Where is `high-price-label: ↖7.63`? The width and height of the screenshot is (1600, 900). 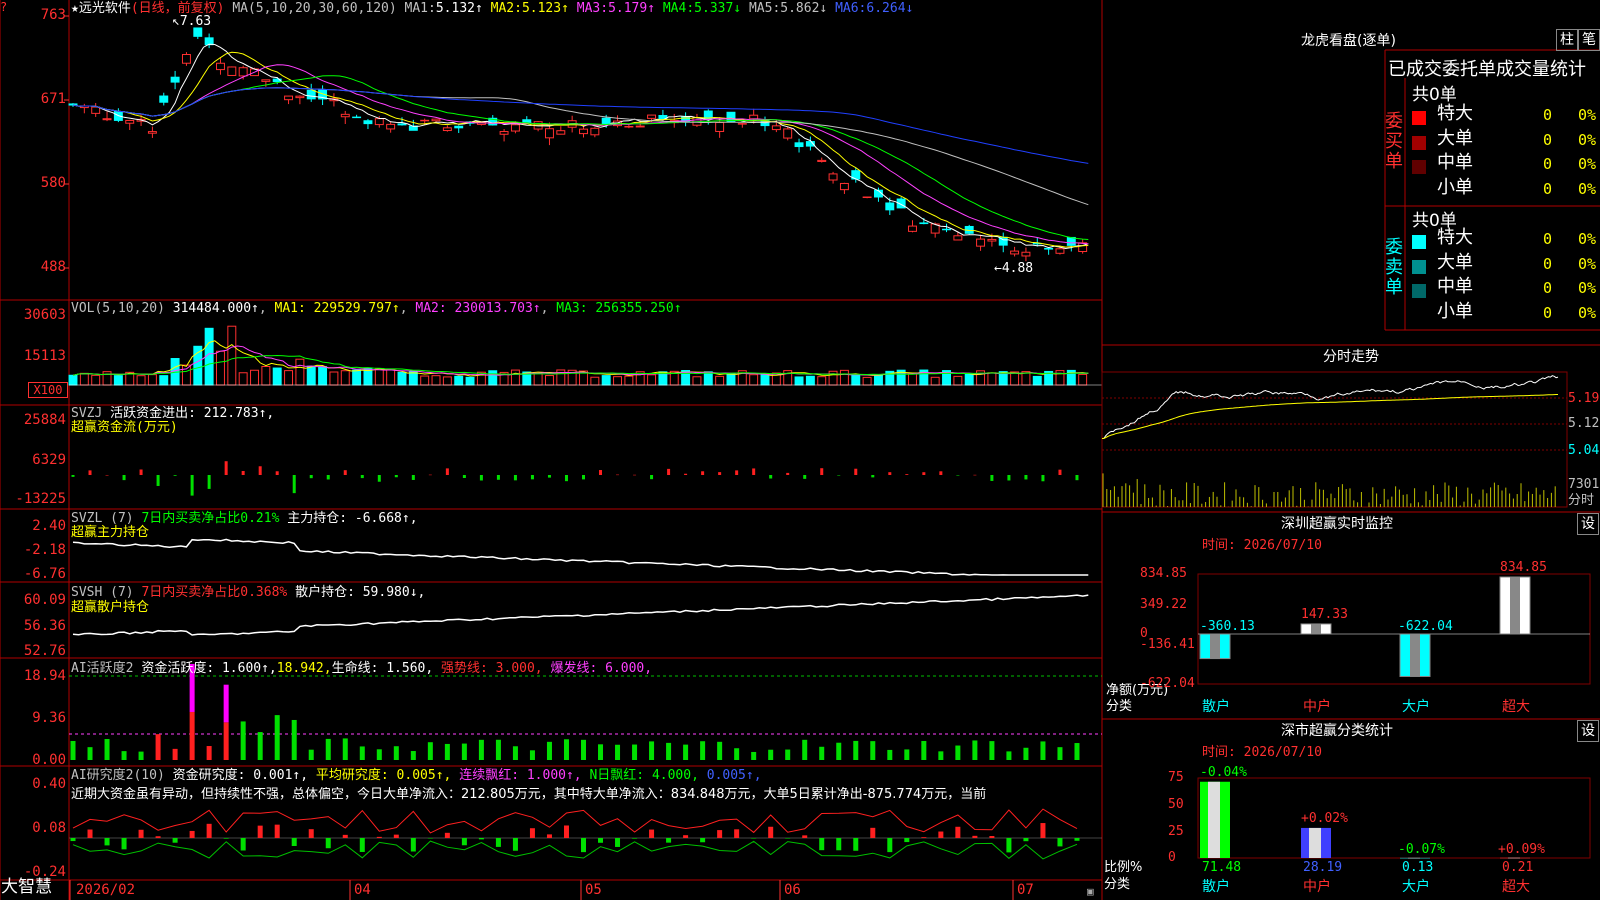 high-price-label: ↖7.63 is located at coordinates (192, 21).